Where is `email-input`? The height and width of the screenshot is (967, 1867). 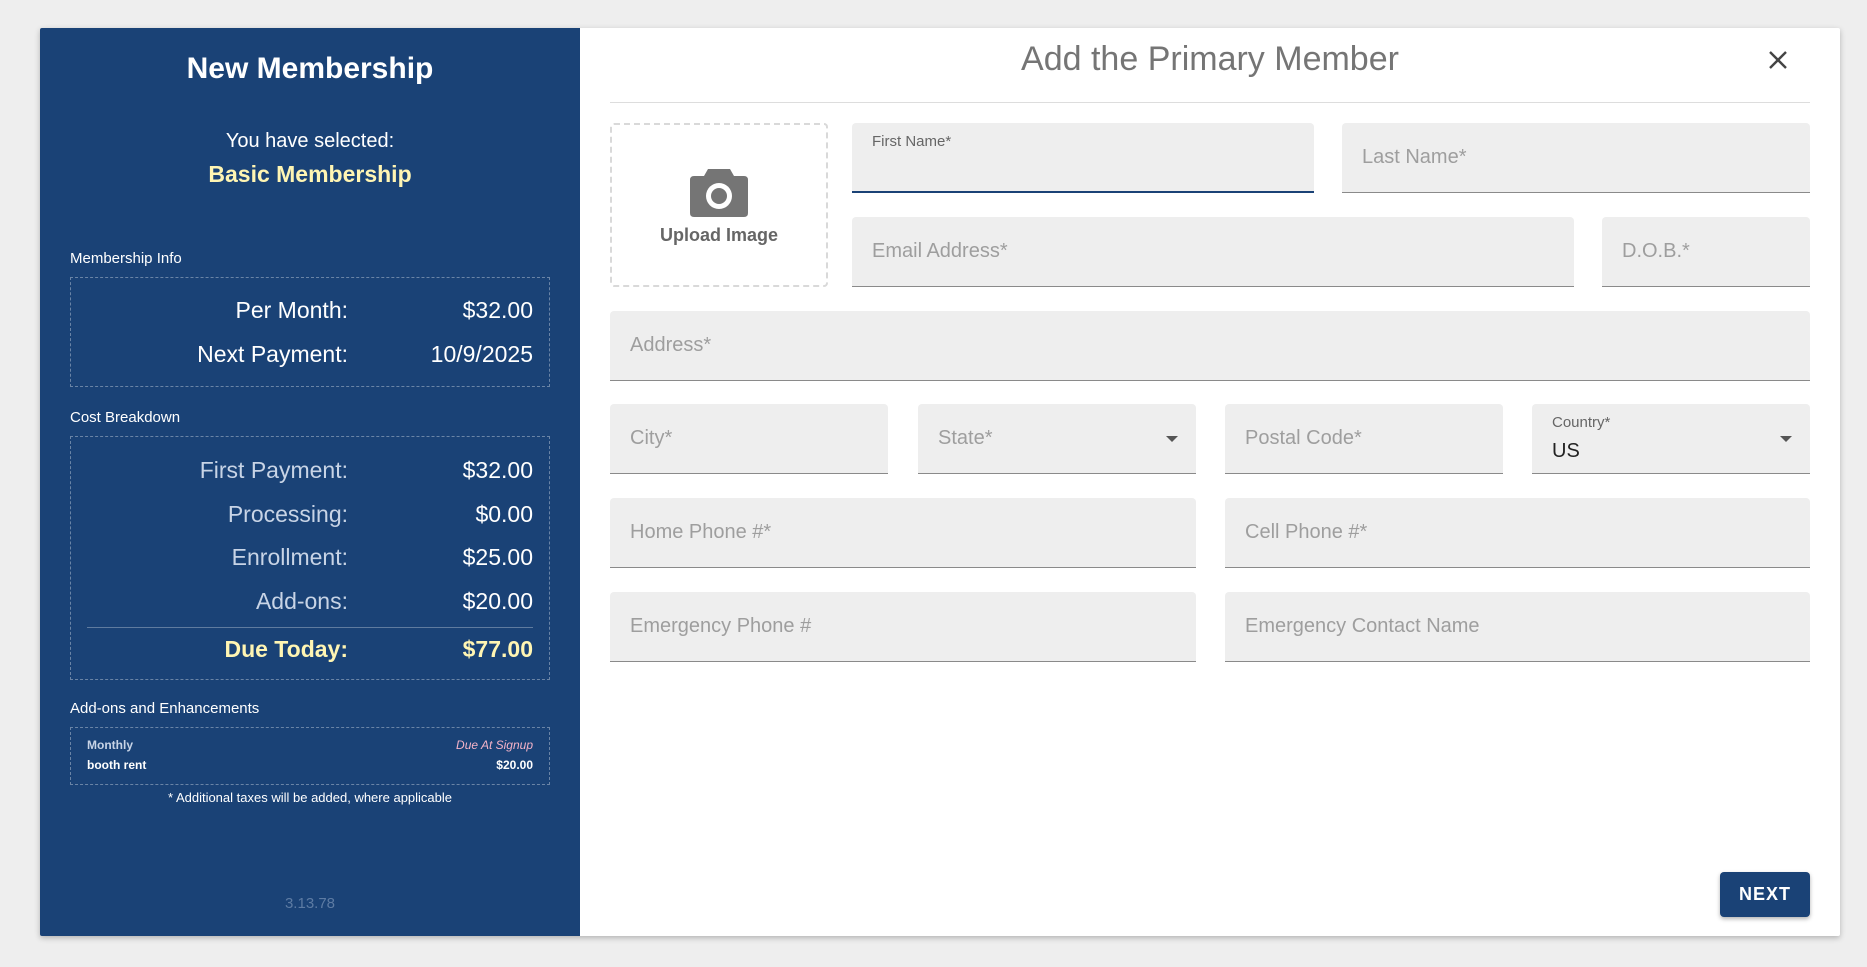 email-input is located at coordinates (1213, 251).